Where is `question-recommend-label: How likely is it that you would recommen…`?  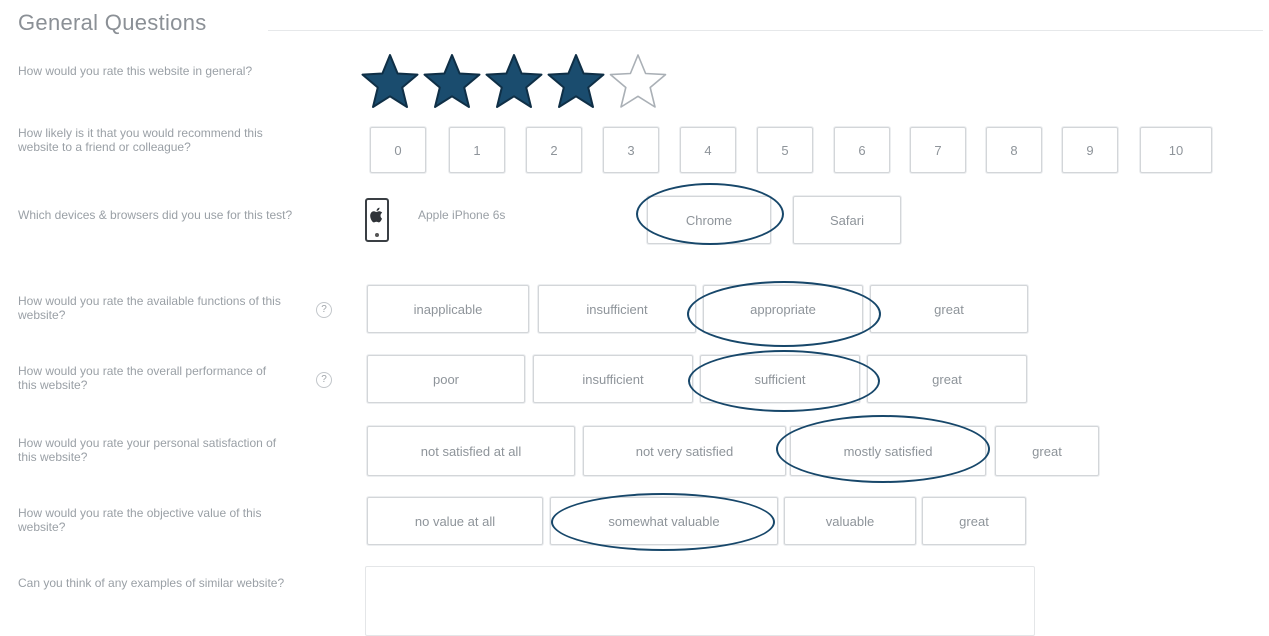 question-recommend-label: How likely is it that you would recommen… is located at coordinates (140, 140).